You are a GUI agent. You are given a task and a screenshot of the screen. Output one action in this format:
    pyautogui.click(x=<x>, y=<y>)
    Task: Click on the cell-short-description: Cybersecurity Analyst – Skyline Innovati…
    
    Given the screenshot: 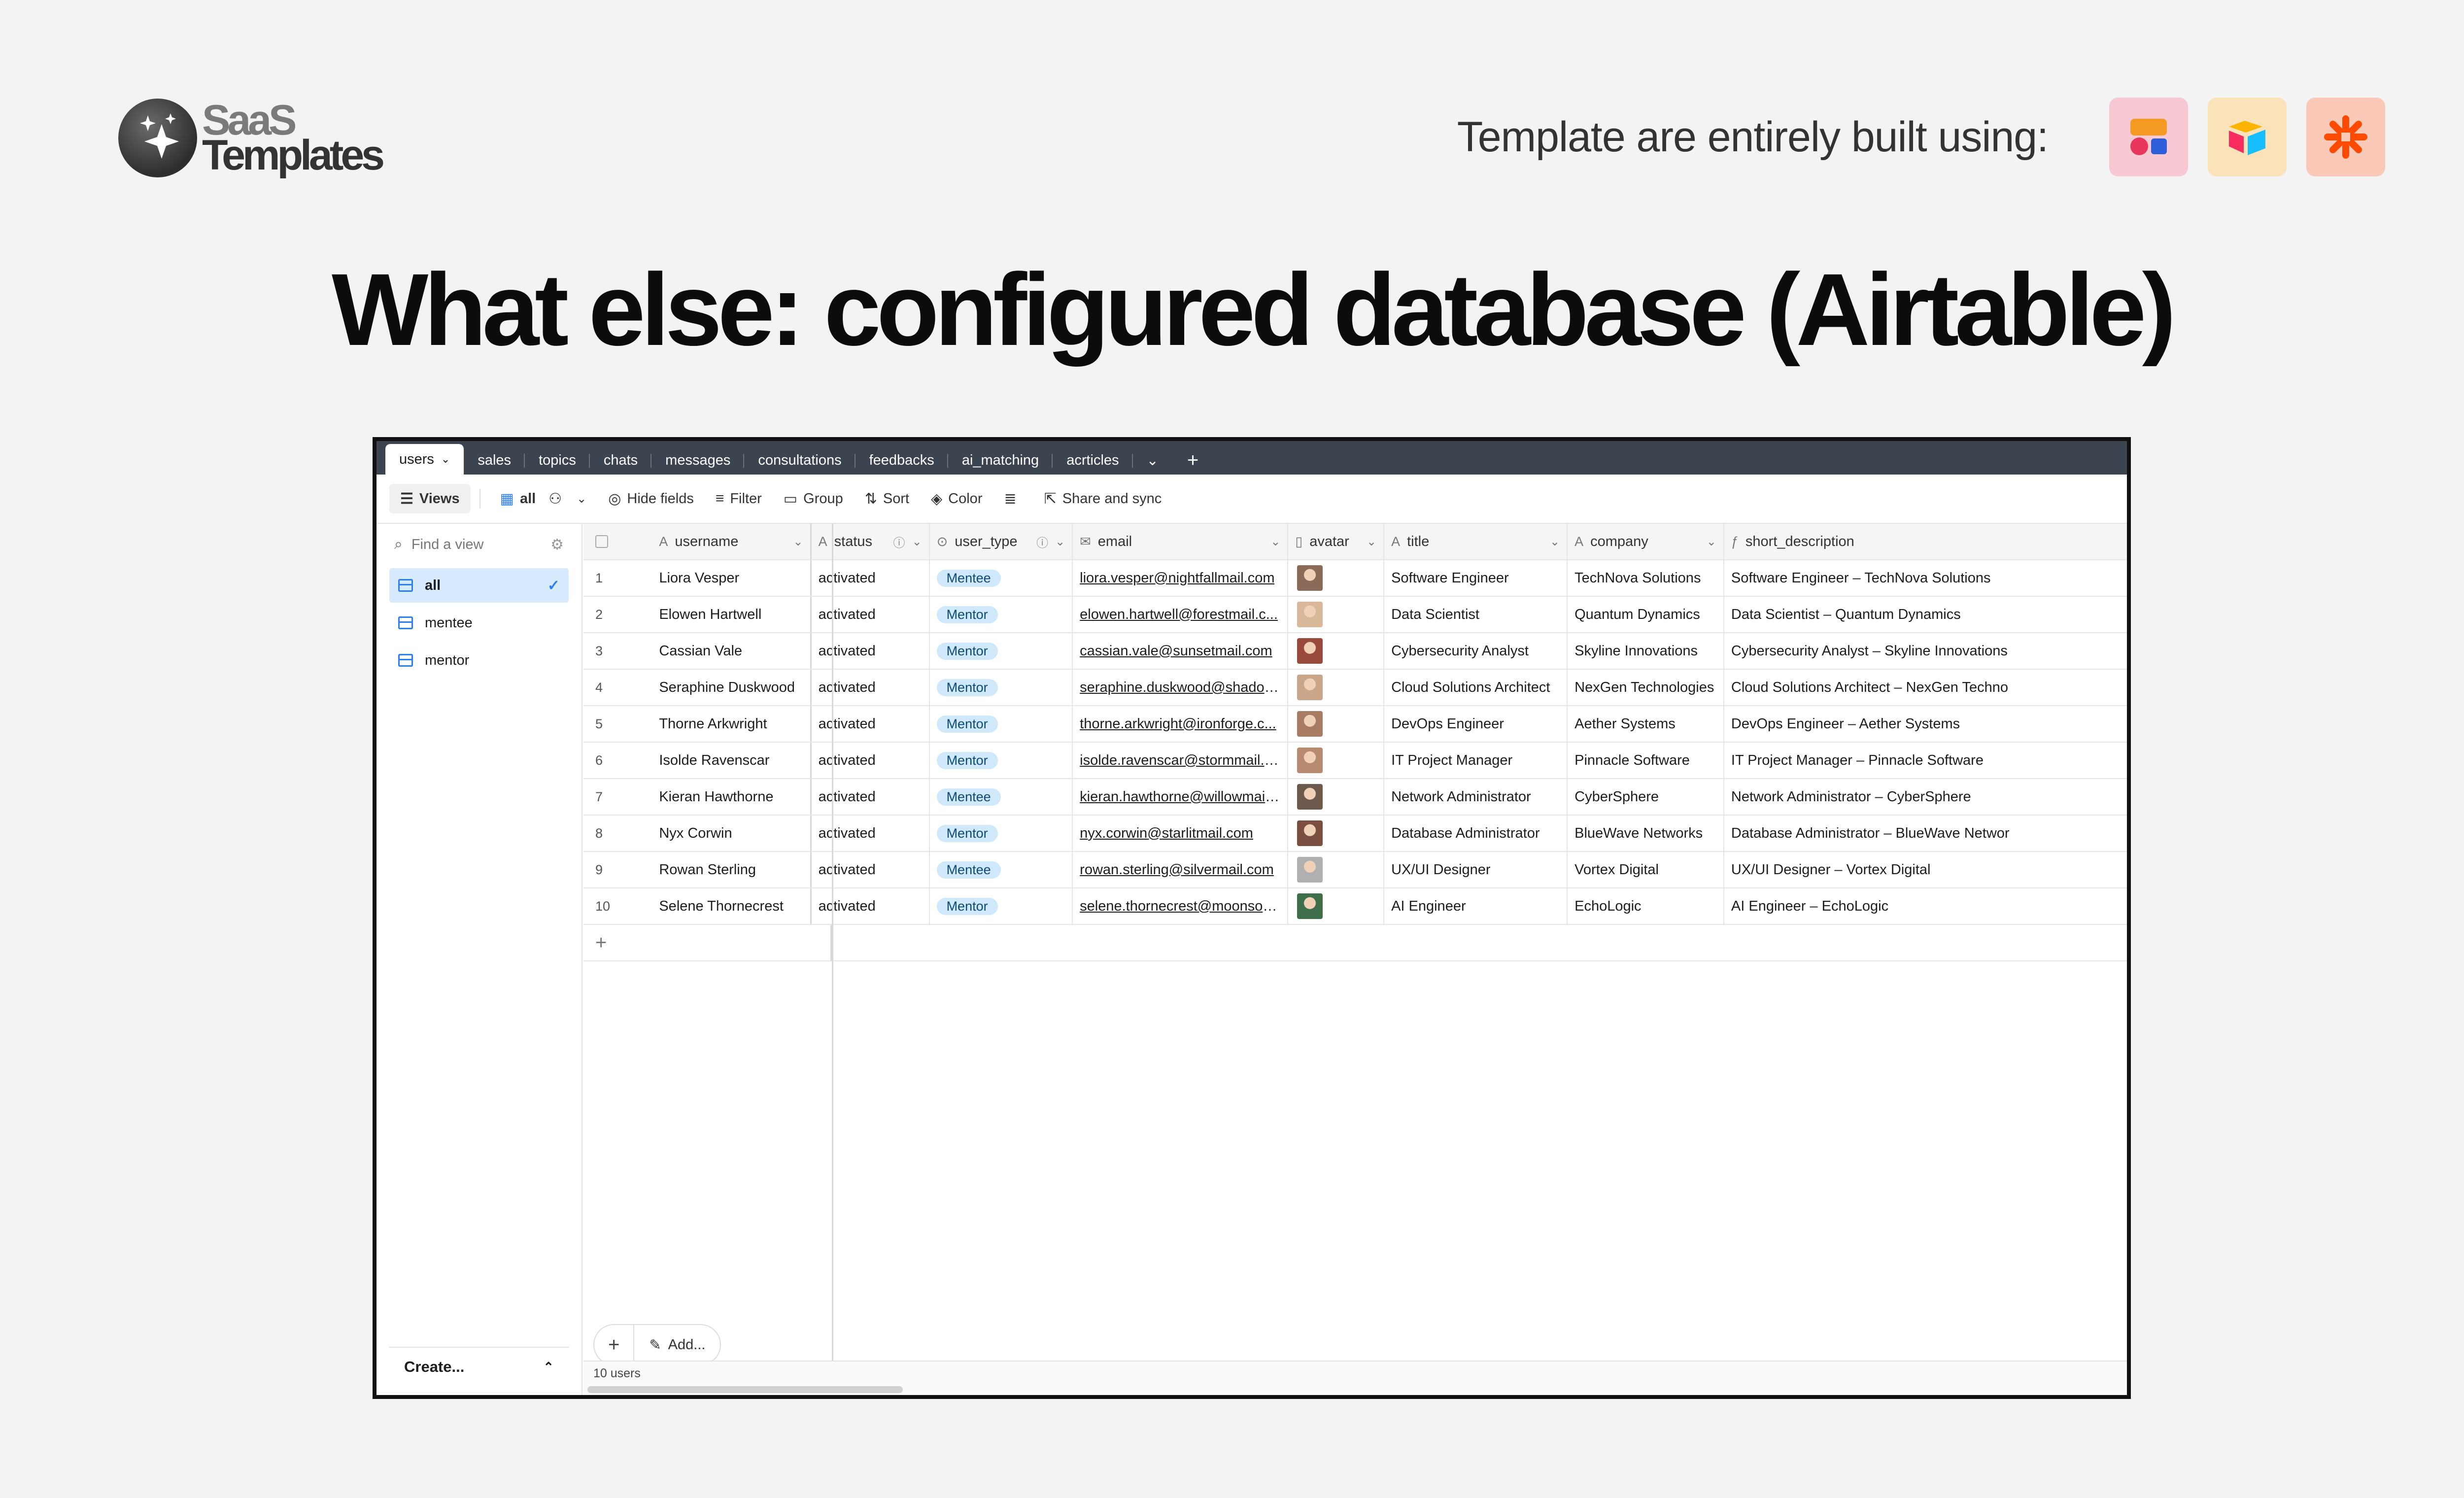 What is the action you would take?
    pyautogui.click(x=1925, y=651)
    